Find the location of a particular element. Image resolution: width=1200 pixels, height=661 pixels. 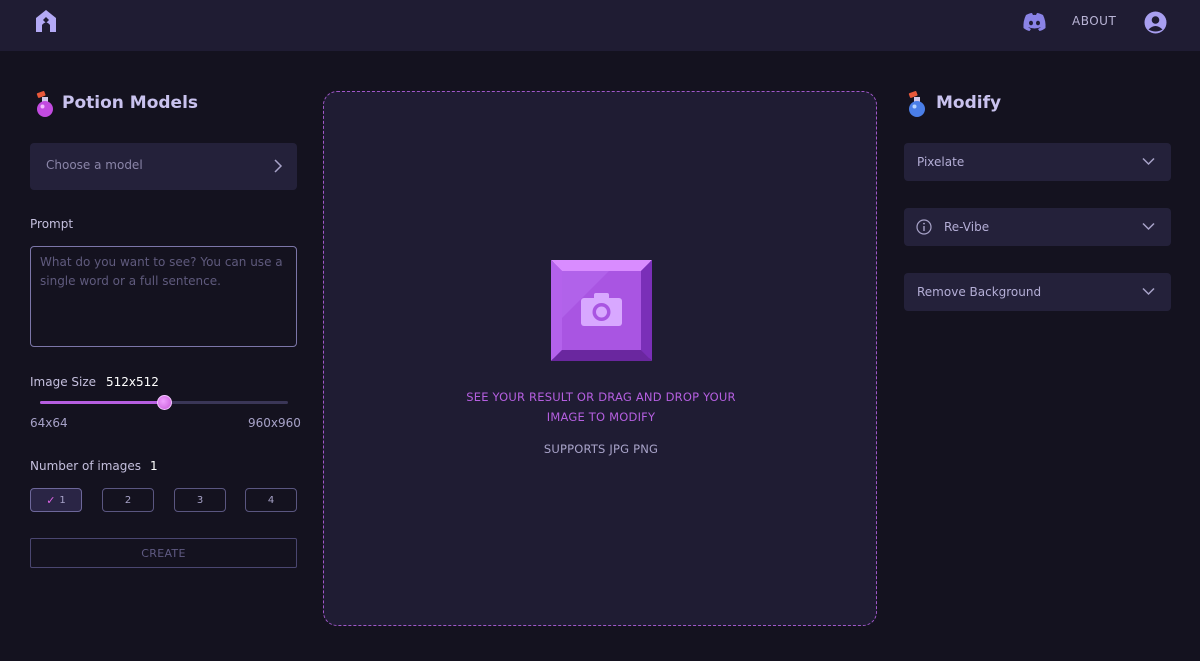

num-images-option-4: 4 is located at coordinates (271, 500).